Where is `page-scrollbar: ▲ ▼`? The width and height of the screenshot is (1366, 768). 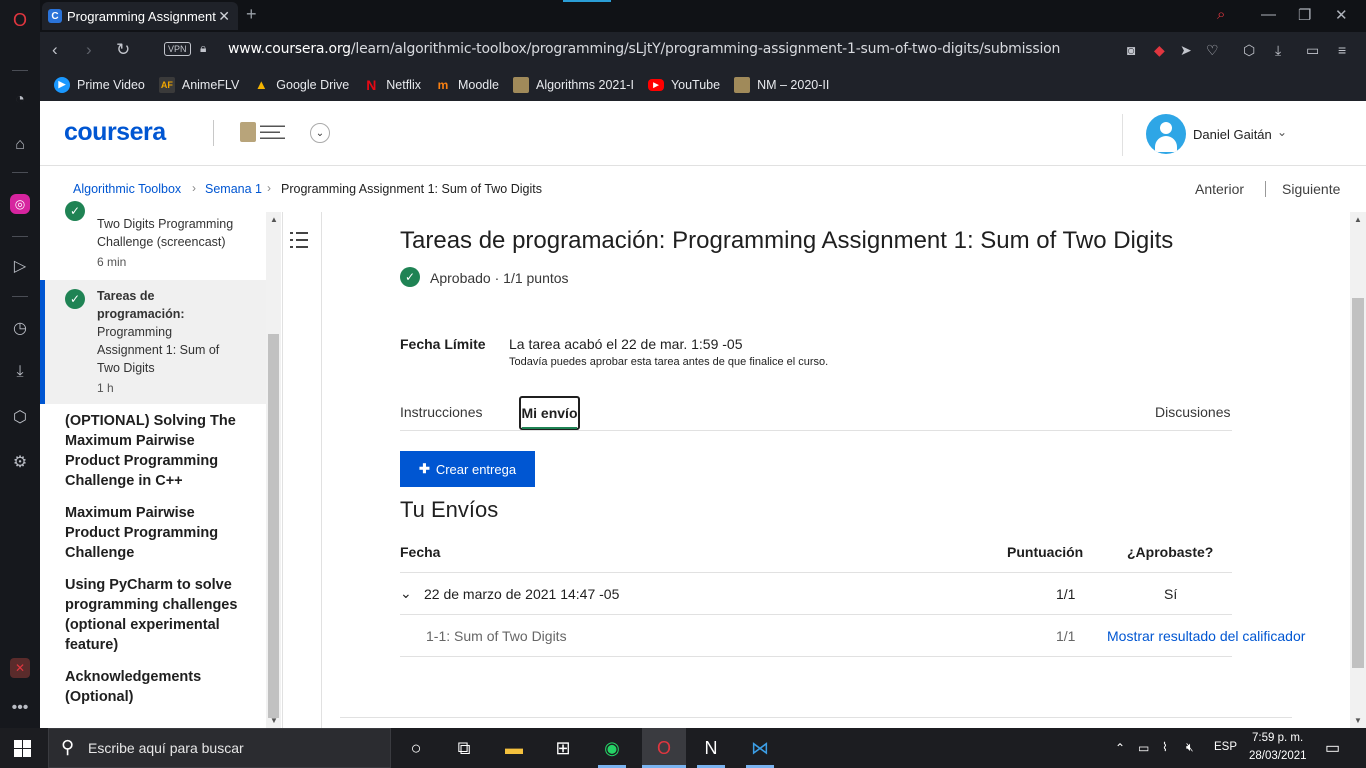
page-scrollbar: ▲ ▼ is located at coordinates (1358, 470).